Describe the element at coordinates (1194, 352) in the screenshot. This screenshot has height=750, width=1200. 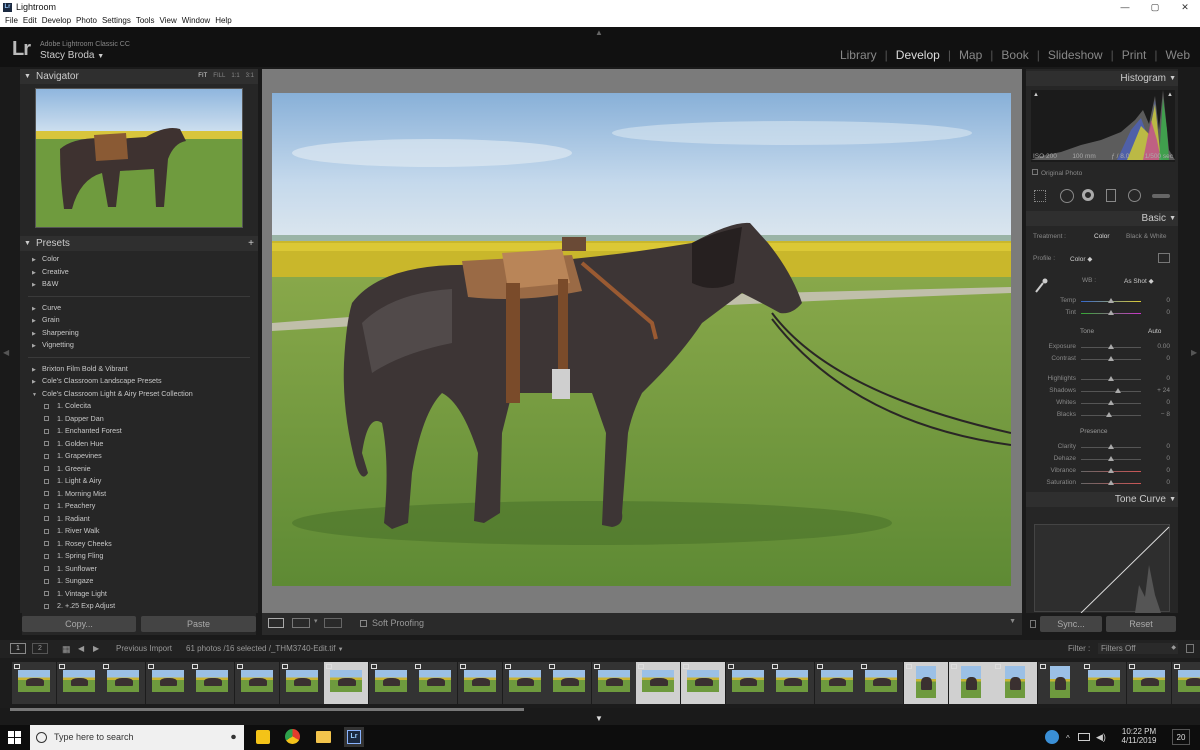
I see `right-panel-toggle-icon: ▶` at that location.